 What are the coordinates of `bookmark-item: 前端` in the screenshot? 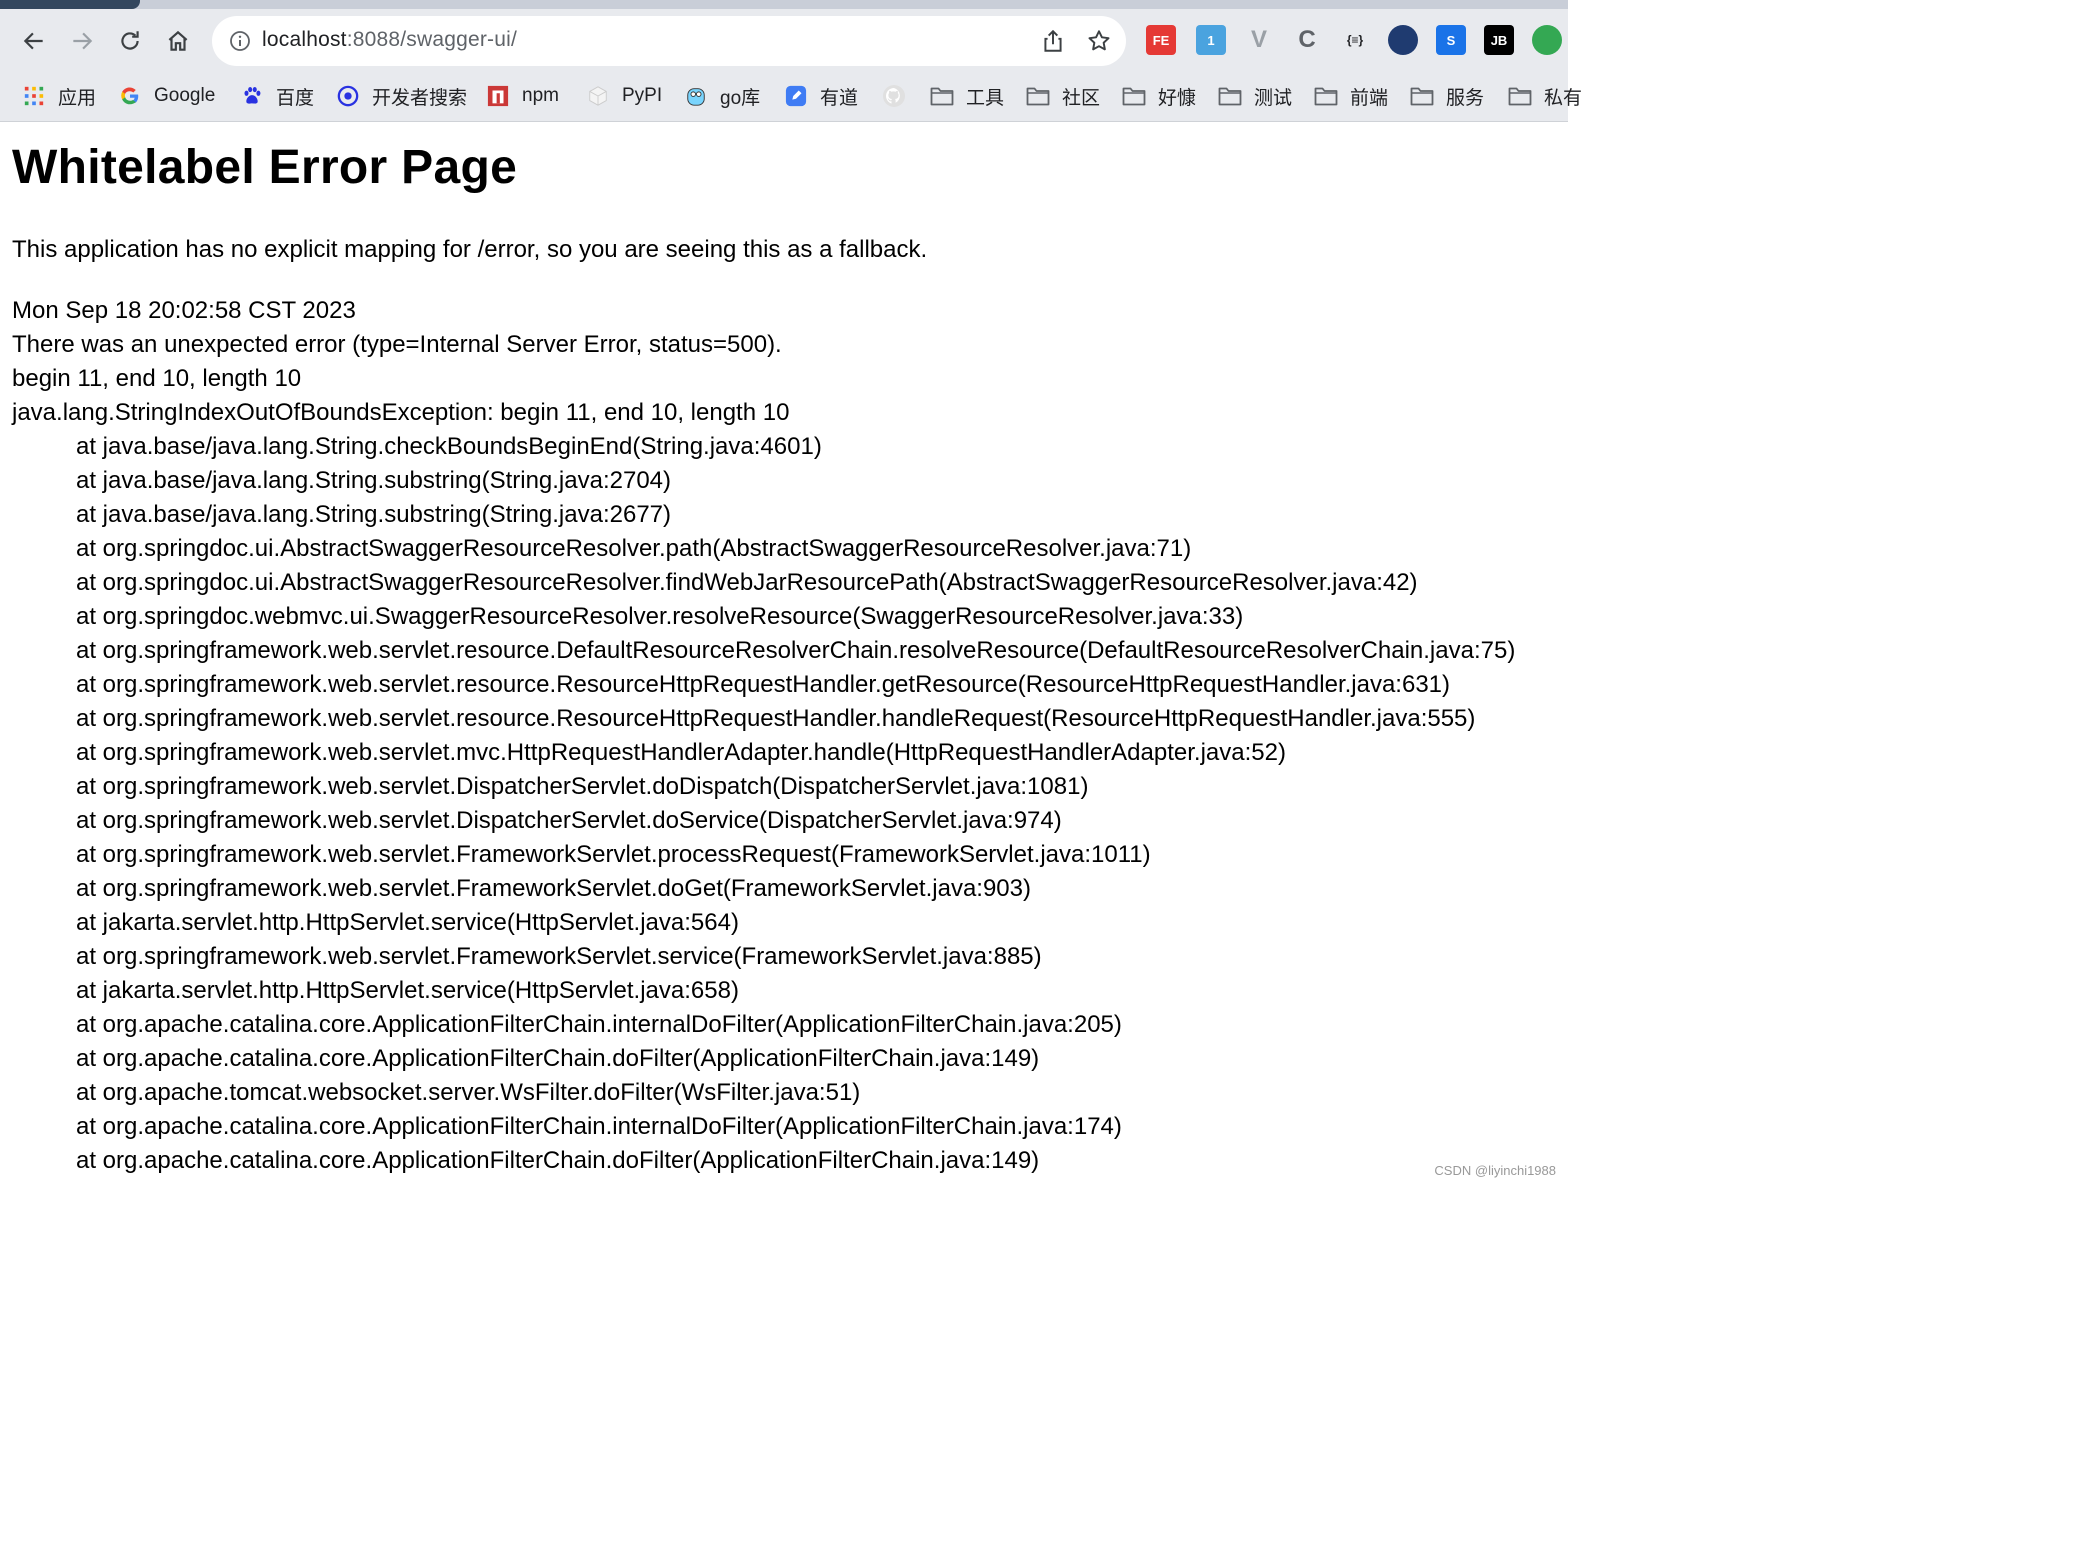 It's located at (1351, 96).